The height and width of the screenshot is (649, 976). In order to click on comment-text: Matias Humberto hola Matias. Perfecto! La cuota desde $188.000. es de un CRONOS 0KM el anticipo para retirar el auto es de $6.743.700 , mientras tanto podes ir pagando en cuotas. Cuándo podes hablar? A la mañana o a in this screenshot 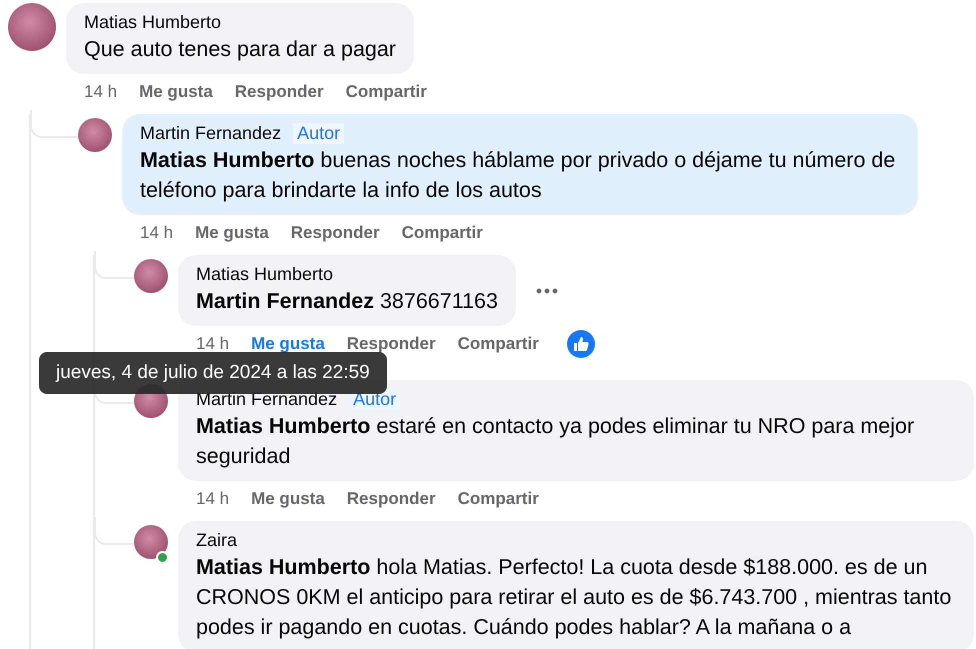, I will do `click(574, 597)`.